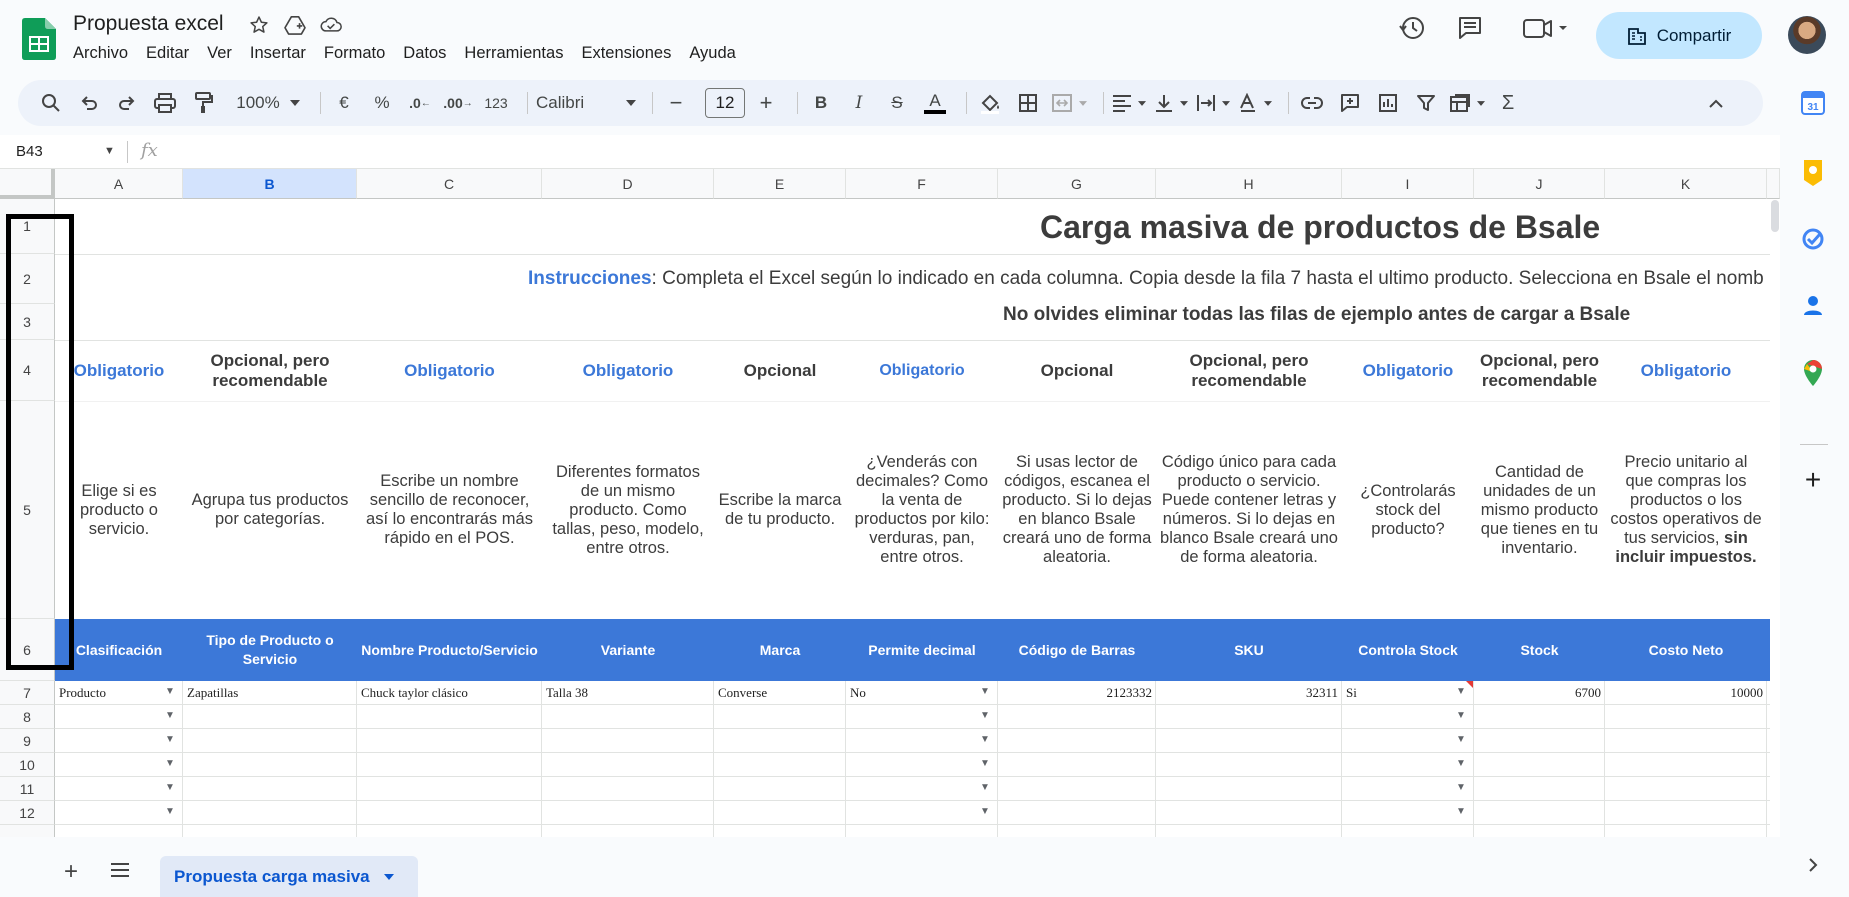 The image size is (1849, 897). Describe the element at coordinates (449, 693) in the screenshot. I see `cell-c7: Chuck taylor clásico` at that location.